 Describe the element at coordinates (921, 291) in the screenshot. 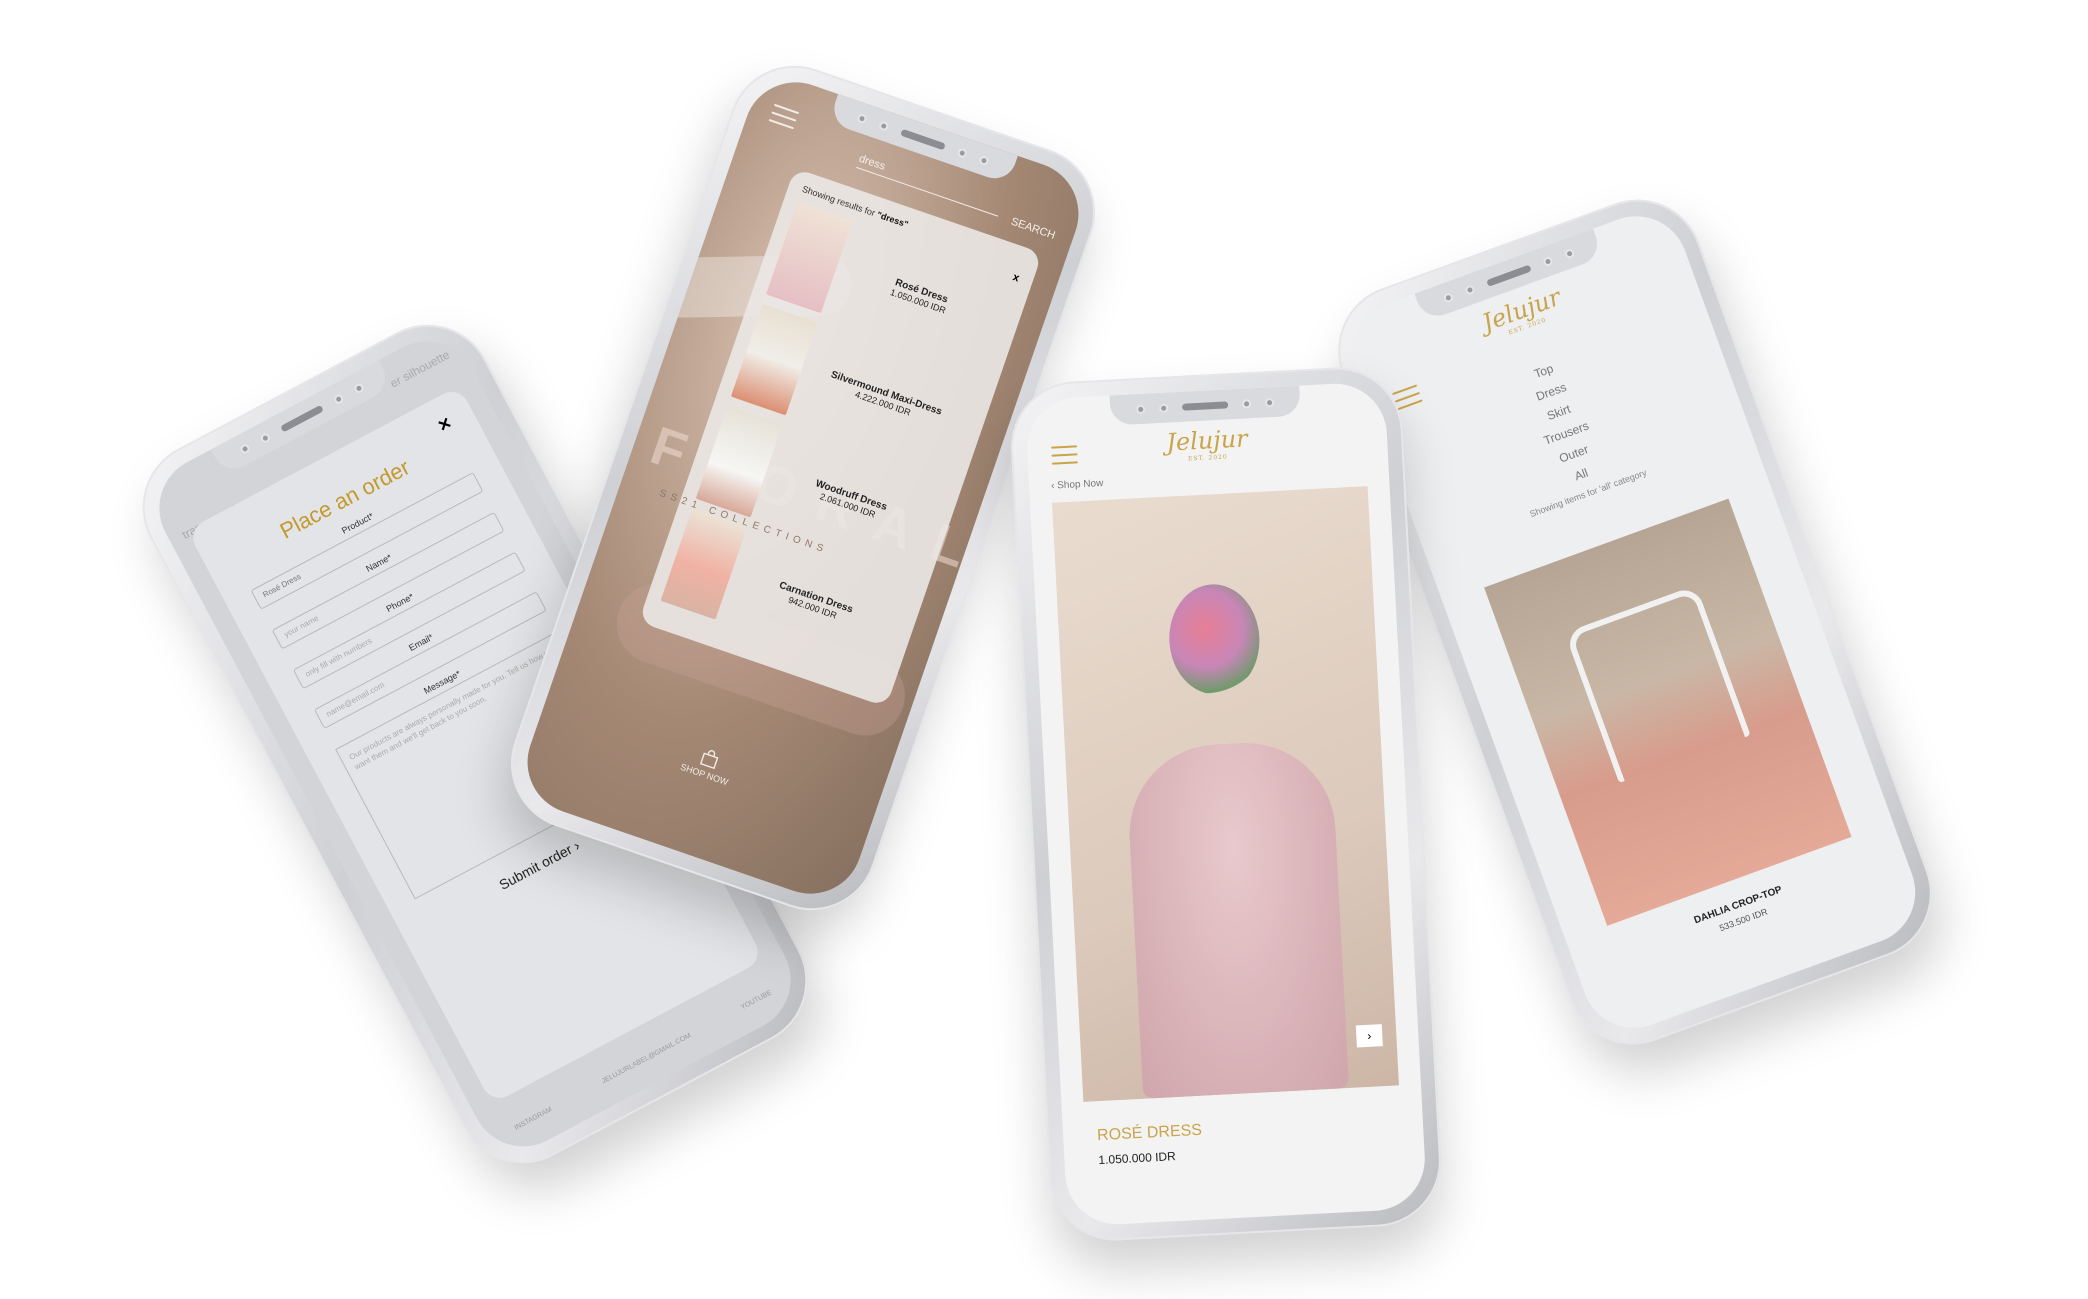

I see `result-name: Rosé Dress` at that location.